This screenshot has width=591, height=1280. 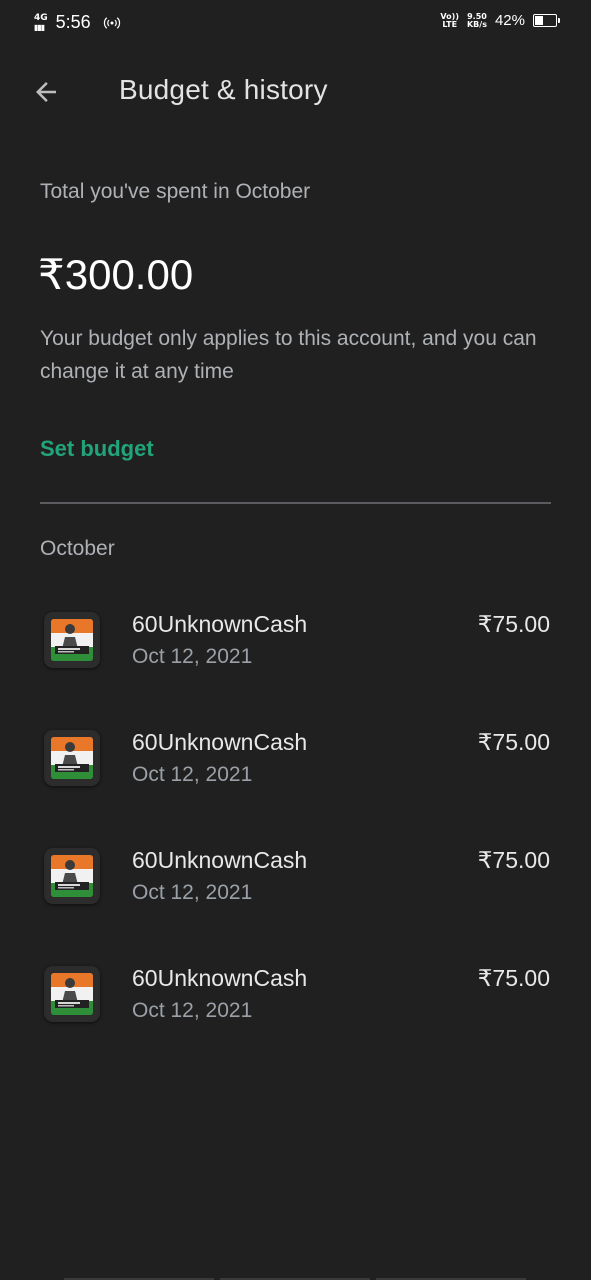 I want to click on spent-amount: ₹300.00, so click(x=116, y=274).